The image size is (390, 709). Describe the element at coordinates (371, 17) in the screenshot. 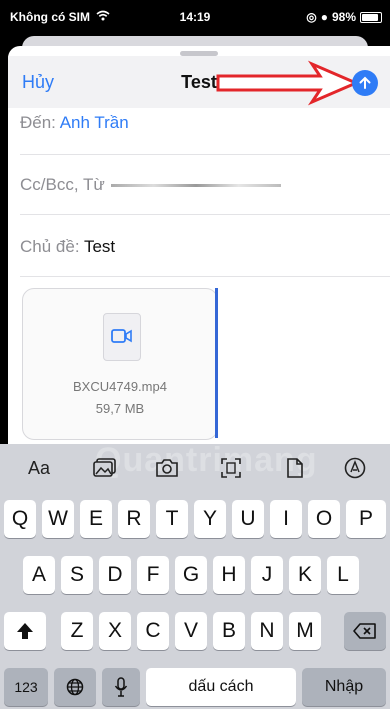

I see `battery-icon` at that location.